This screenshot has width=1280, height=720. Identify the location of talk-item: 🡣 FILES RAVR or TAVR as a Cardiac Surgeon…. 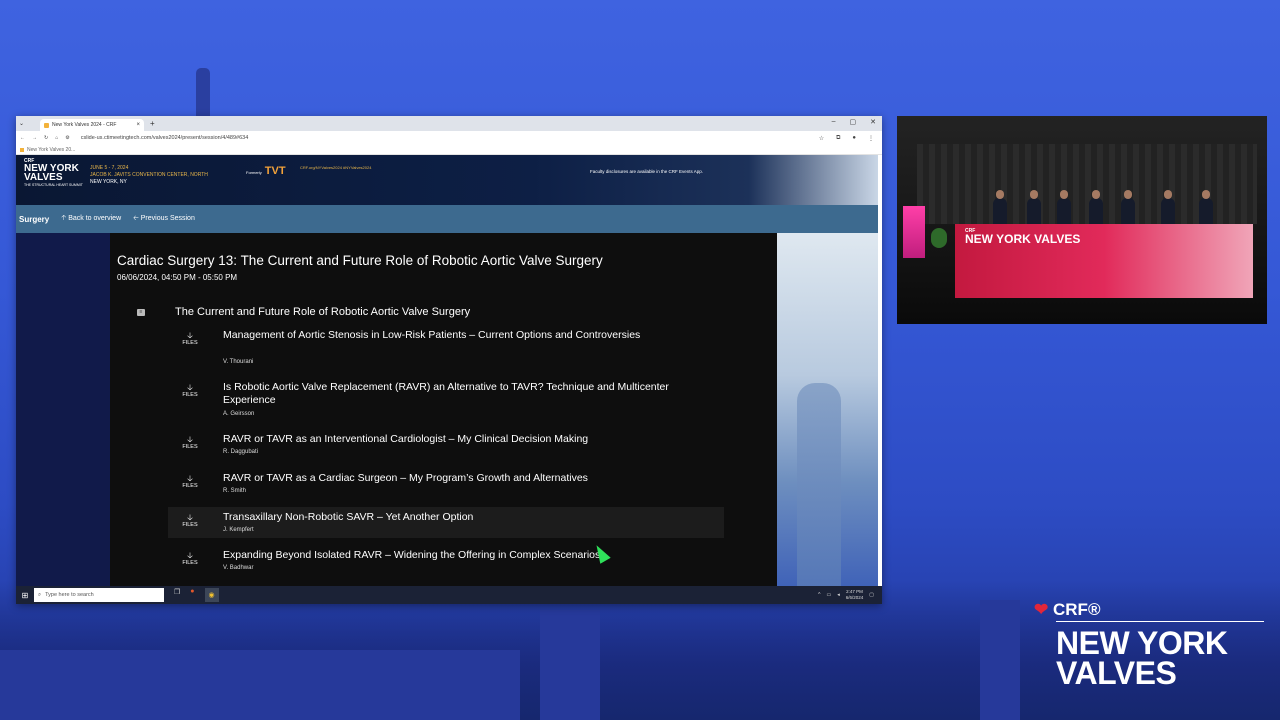
(446, 484).